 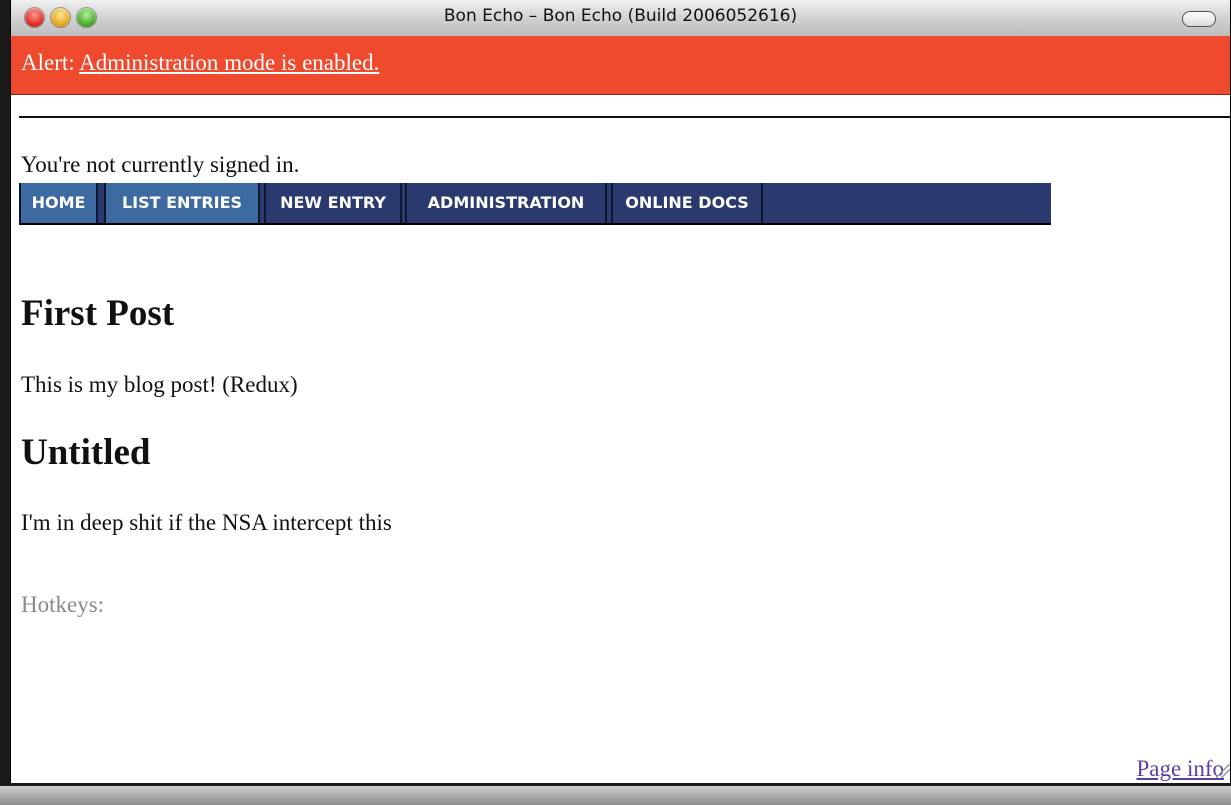 I want to click on hotkeys-label: Hotkeys:, so click(x=63, y=604).